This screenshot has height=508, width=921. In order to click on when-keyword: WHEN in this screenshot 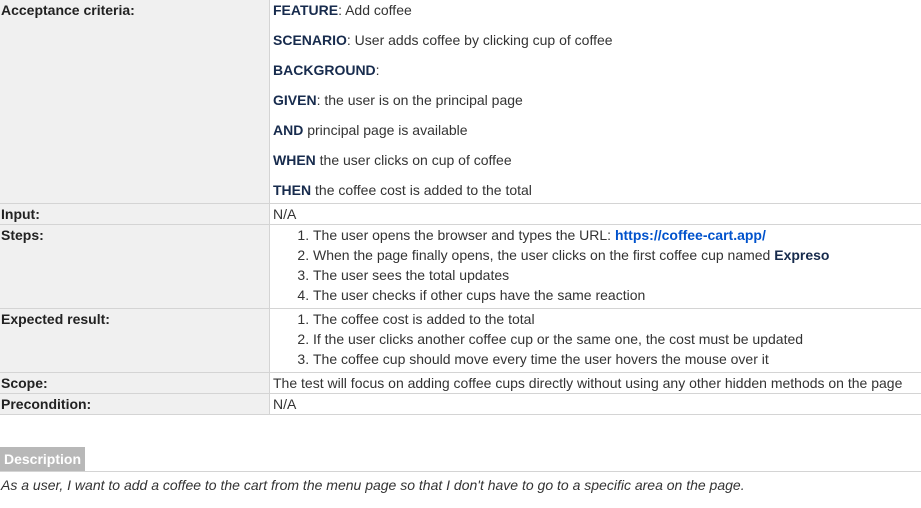, I will do `click(294, 160)`.